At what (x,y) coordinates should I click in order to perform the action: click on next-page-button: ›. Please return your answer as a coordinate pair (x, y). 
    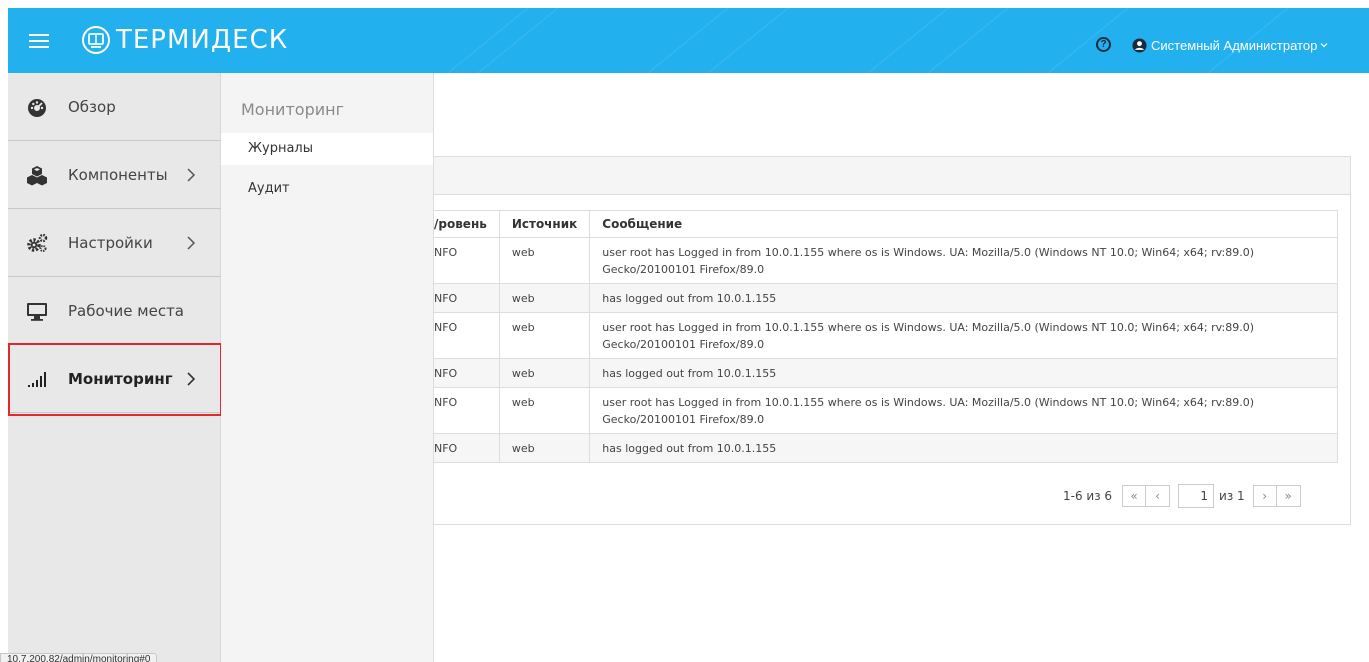
    Looking at the image, I should click on (1264, 496).